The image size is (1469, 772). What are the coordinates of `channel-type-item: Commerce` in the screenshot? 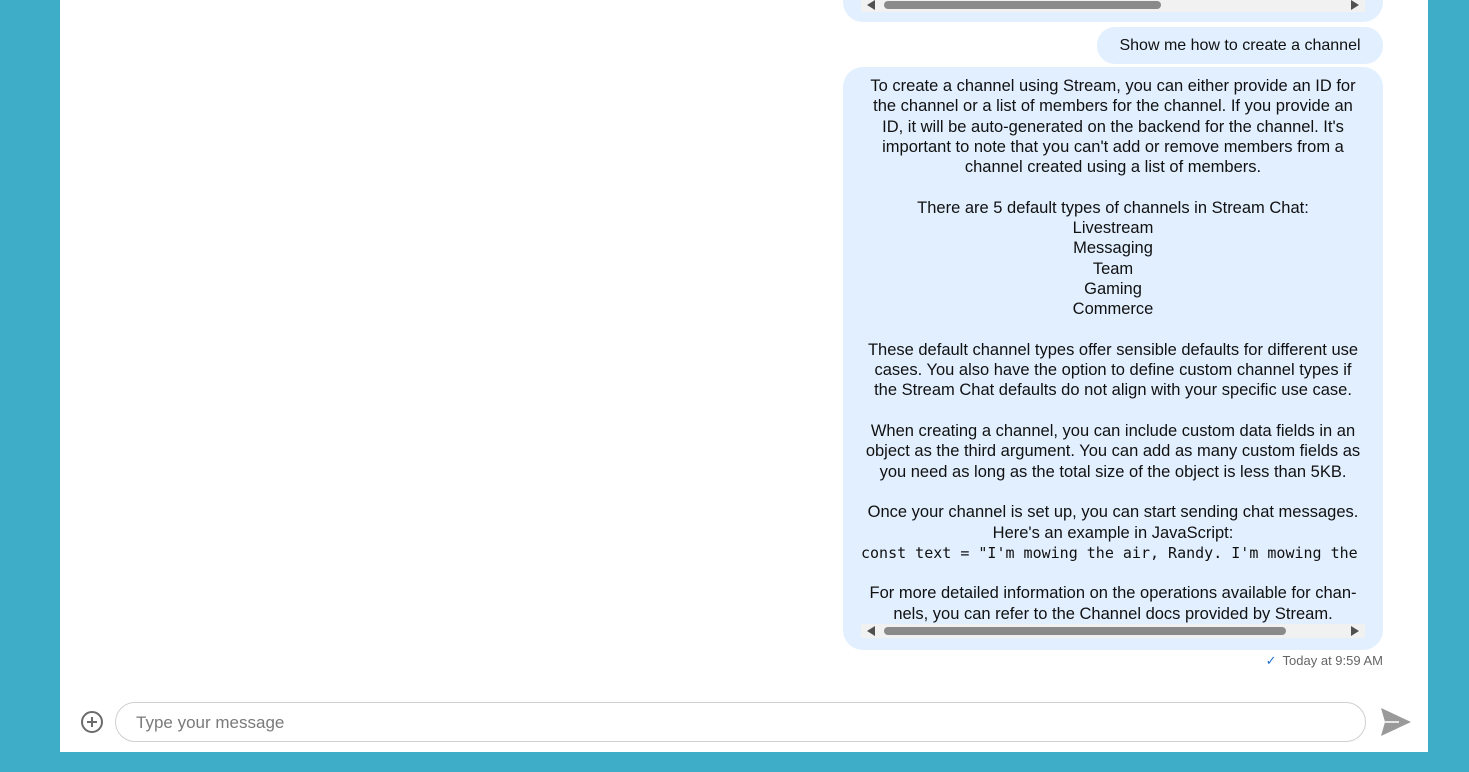 It's located at (1113, 309).